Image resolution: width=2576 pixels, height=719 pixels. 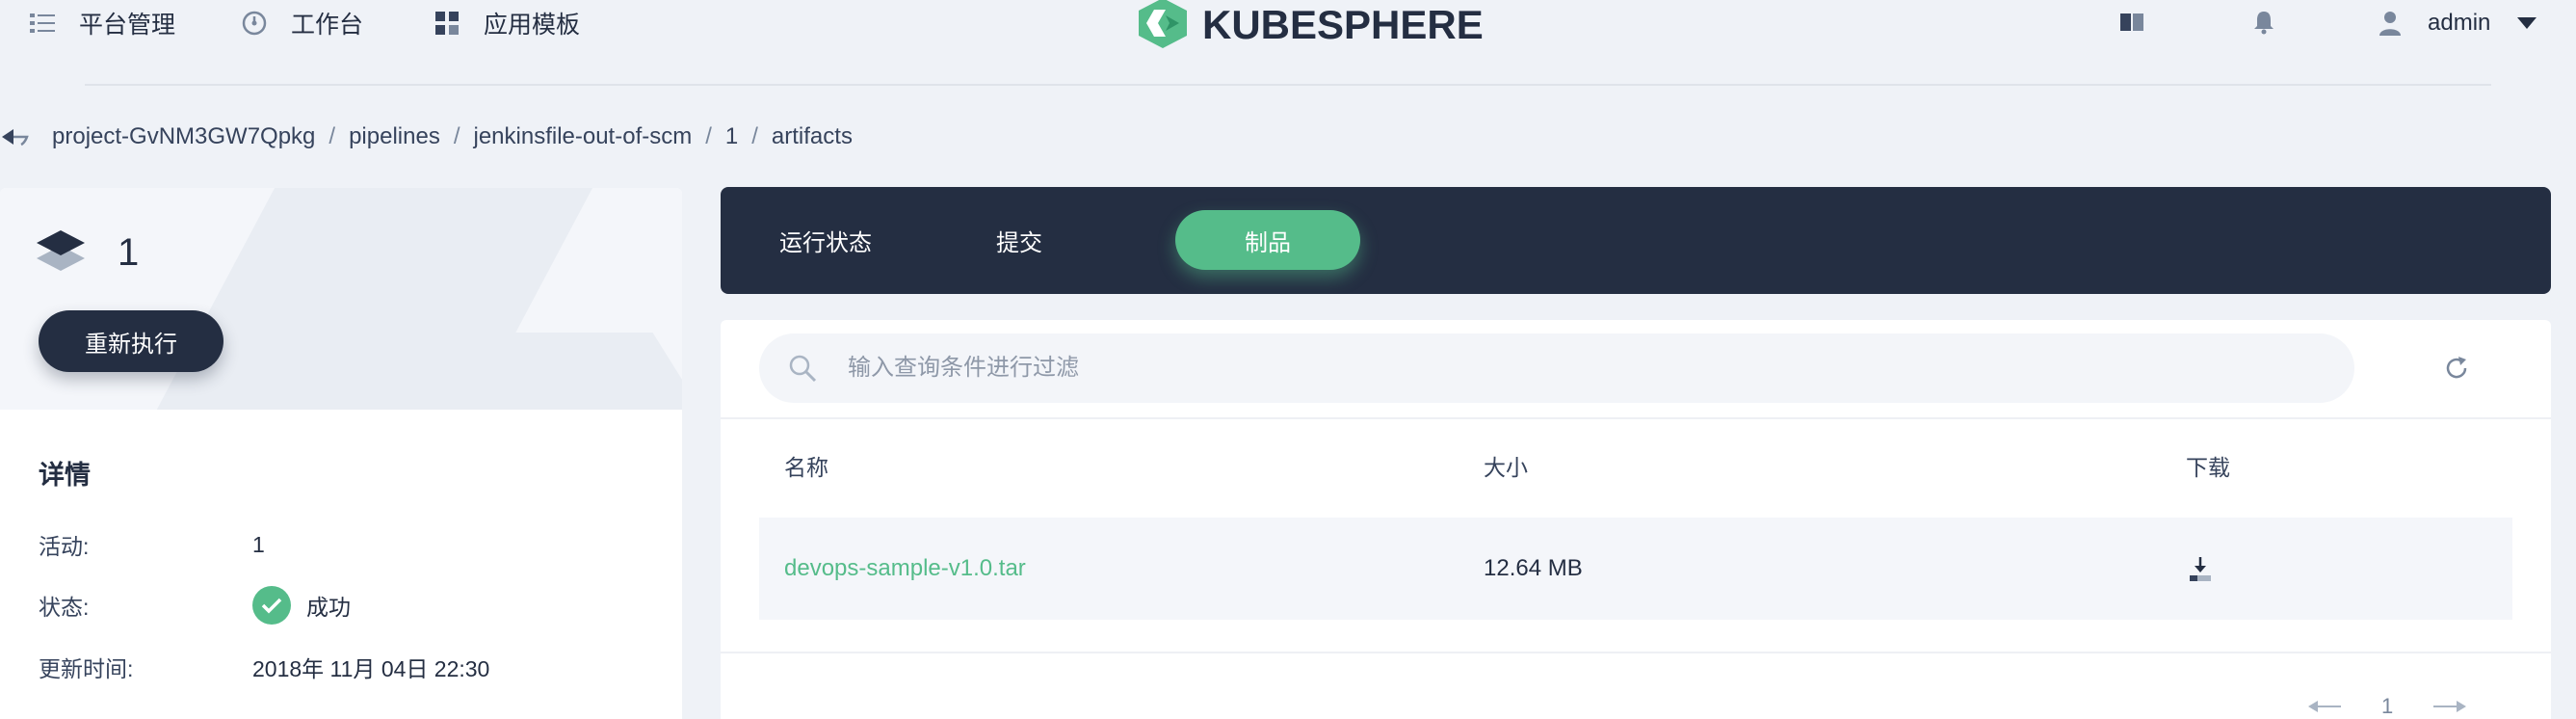 What do you see at coordinates (2390, 23) in the screenshot?
I see `user-icon` at bounding box center [2390, 23].